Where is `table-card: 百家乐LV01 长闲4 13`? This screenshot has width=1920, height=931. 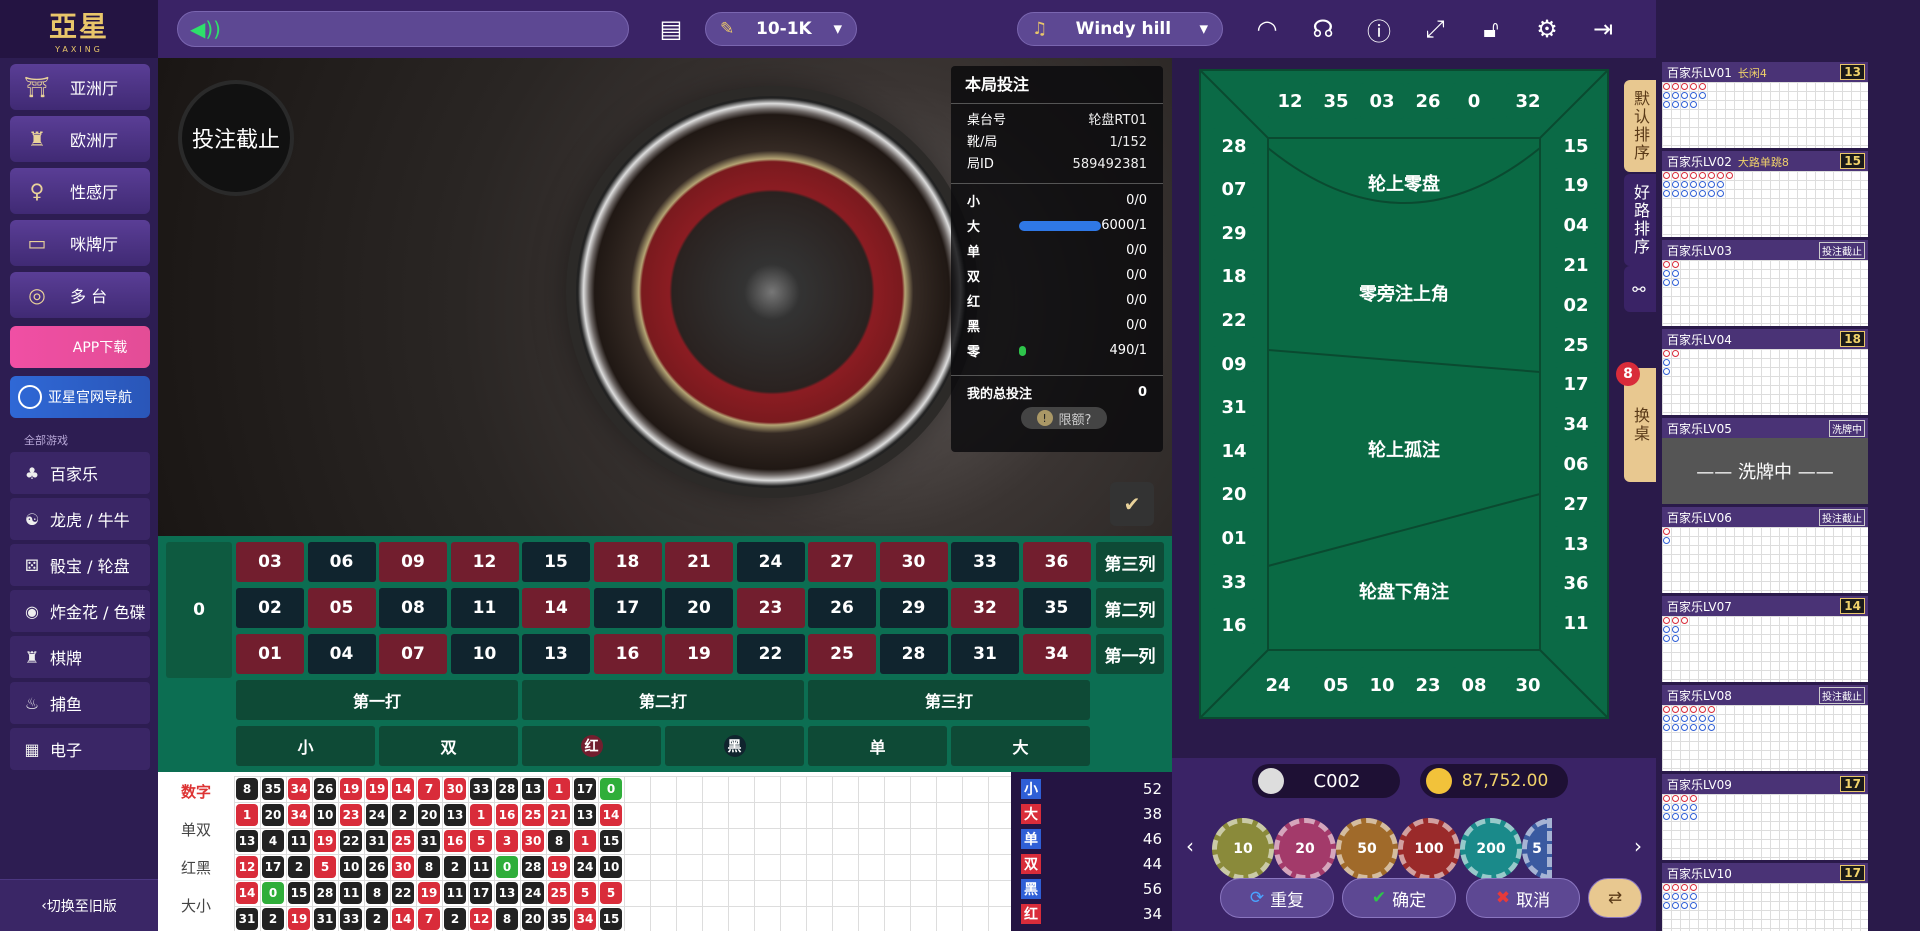 table-card: 百家乐LV01 长闲4 13 is located at coordinates (1765, 105).